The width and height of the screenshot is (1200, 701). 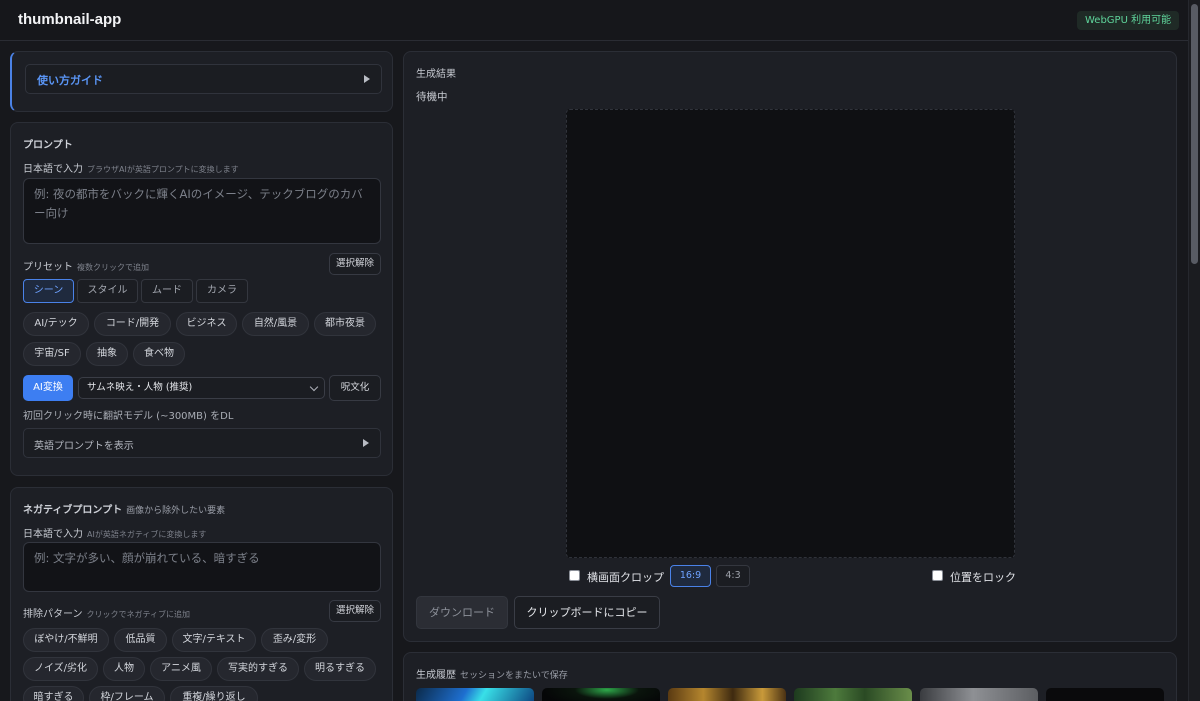 I want to click on prompt-placeholder-line1: 例: 夜の都市をバックに輝くAIのイメージ、テックブログのカバ, so click(x=198, y=194).